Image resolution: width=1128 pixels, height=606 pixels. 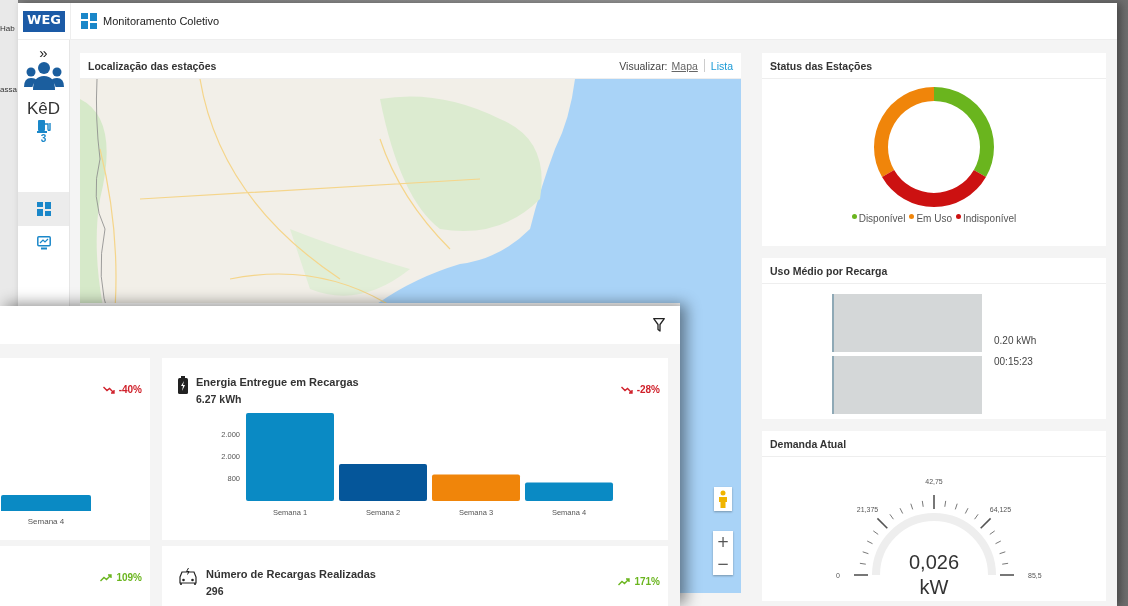 I want to click on trend-value: -40%, so click(x=122, y=389).